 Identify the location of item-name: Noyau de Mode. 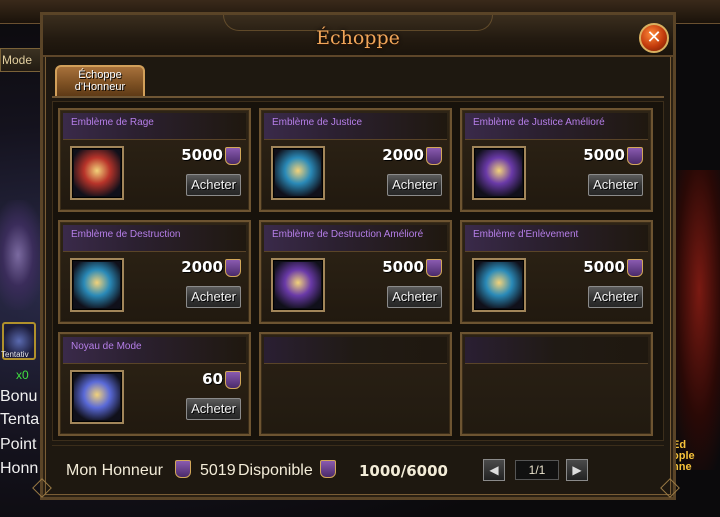
(106, 346).